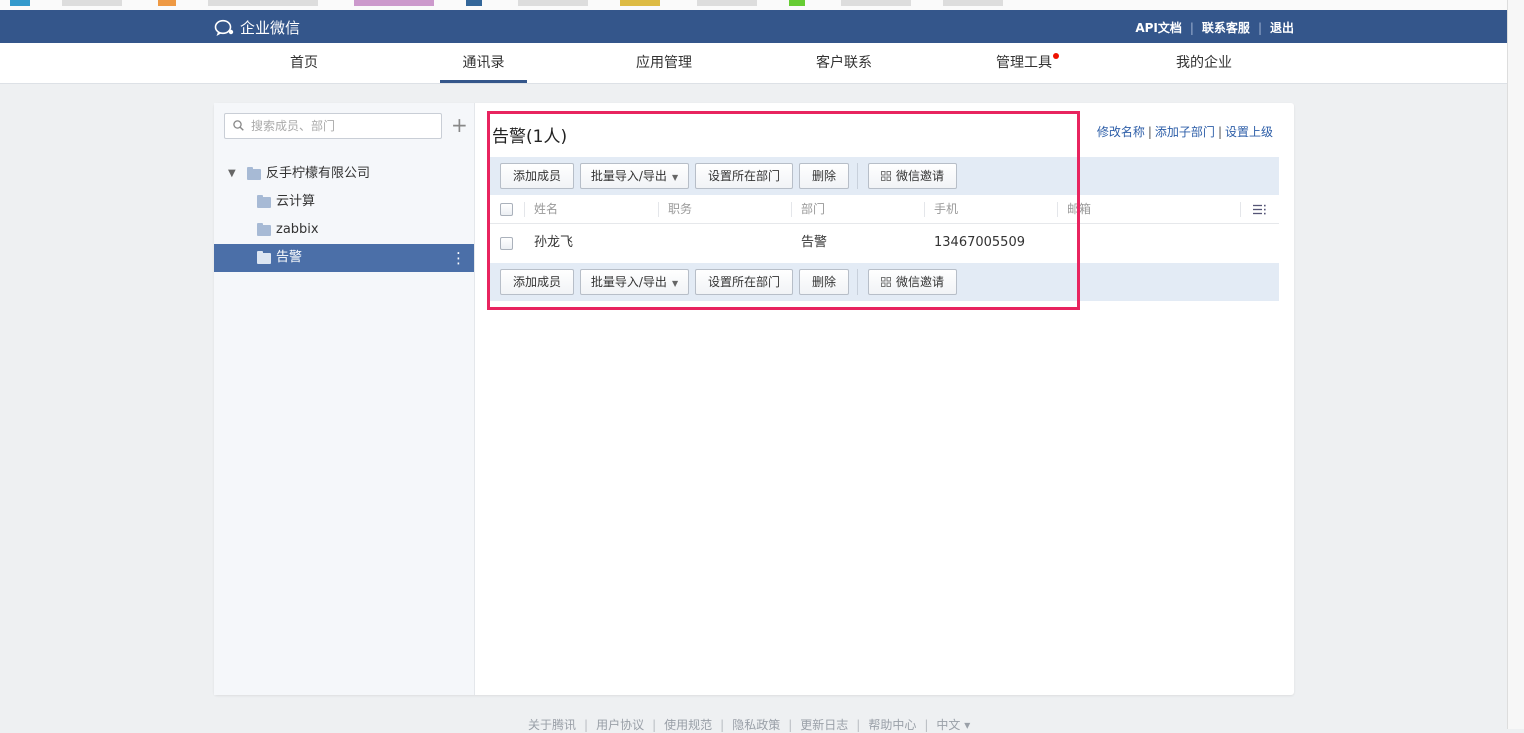  I want to click on footer-link-help: 帮助中心, so click(892, 725).